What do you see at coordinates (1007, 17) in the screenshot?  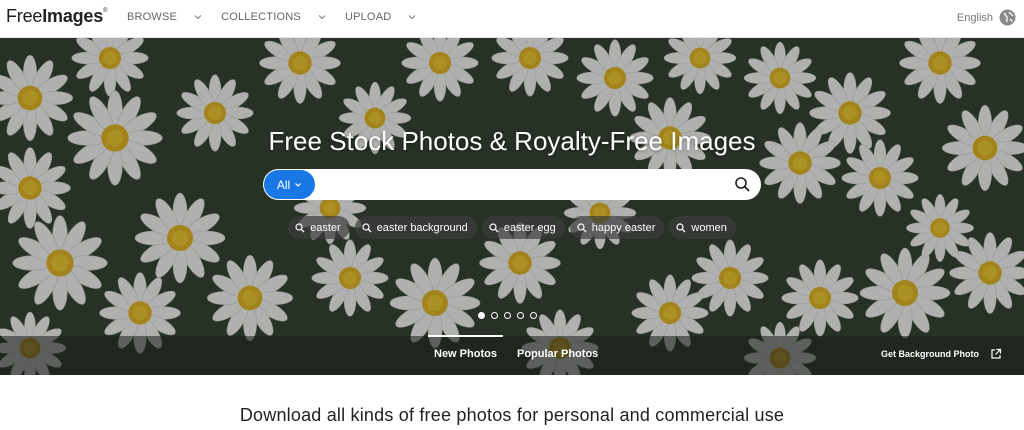 I see `globe-icon` at bounding box center [1007, 17].